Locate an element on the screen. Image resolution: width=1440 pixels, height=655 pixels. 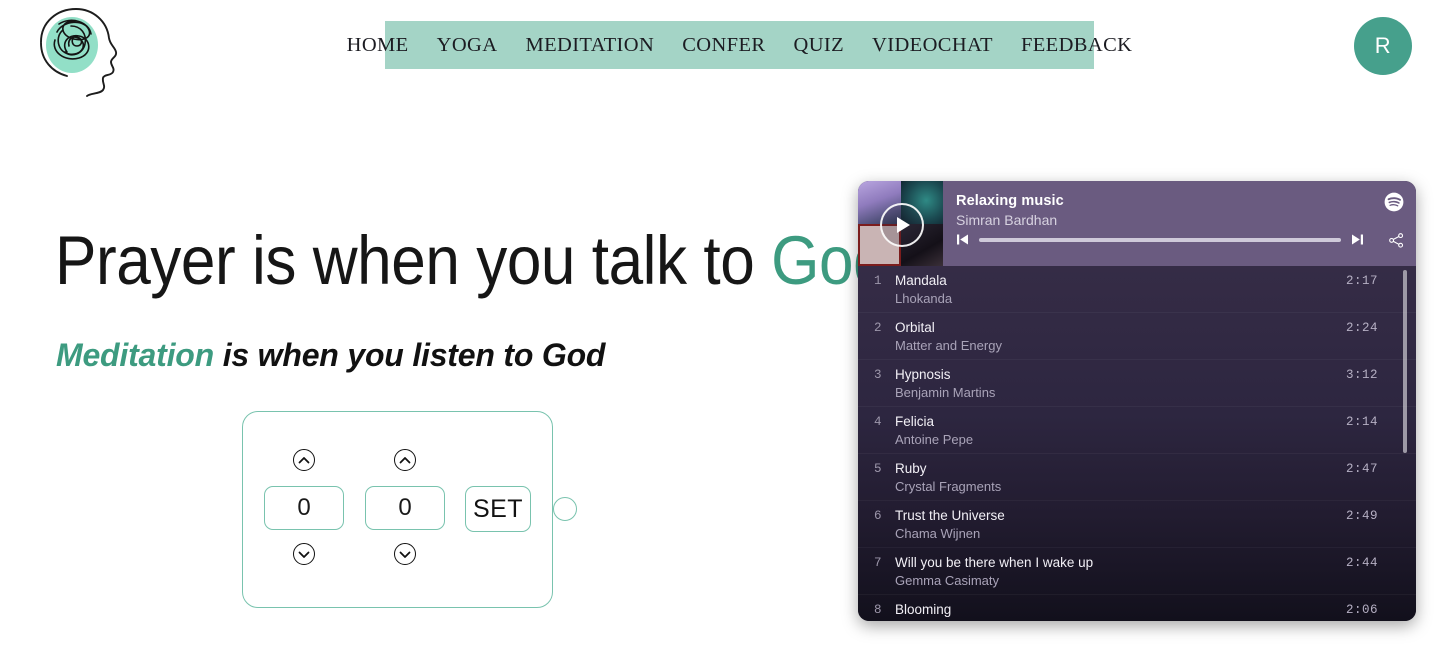
track-artist: Antoine Pepe is located at coordinates (934, 439).